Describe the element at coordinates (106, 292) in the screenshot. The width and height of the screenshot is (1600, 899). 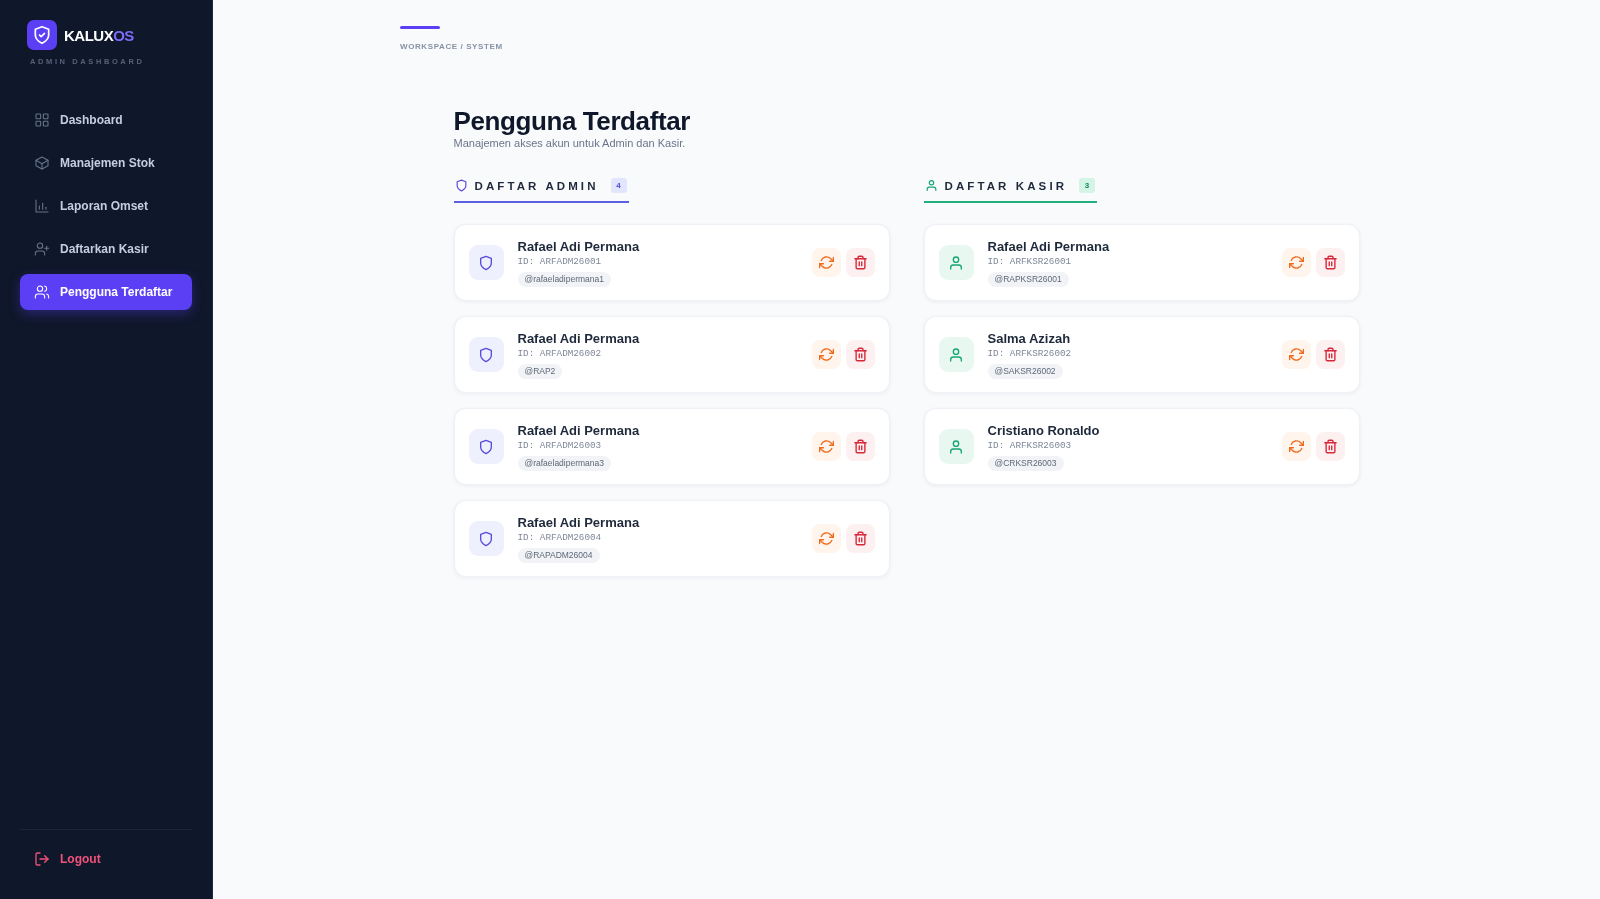
I see `nav-item: Pengguna Terdaftar` at that location.